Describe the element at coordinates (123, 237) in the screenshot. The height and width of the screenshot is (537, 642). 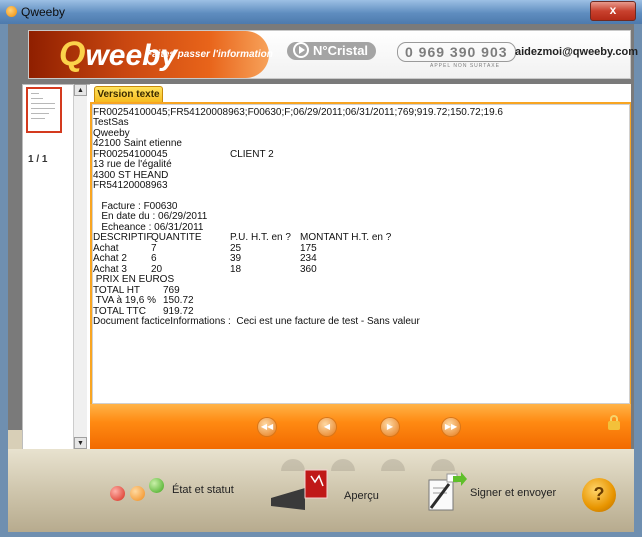
I see `table-header: DESCRIPTIF` at that location.